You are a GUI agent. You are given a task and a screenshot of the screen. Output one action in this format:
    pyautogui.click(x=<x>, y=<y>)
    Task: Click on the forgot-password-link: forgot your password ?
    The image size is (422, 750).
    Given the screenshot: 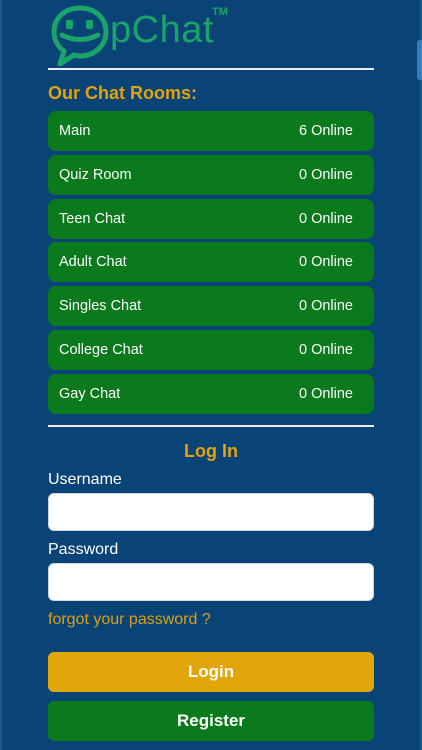 What is the action you would take?
    pyautogui.click(x=129, y=620)
    